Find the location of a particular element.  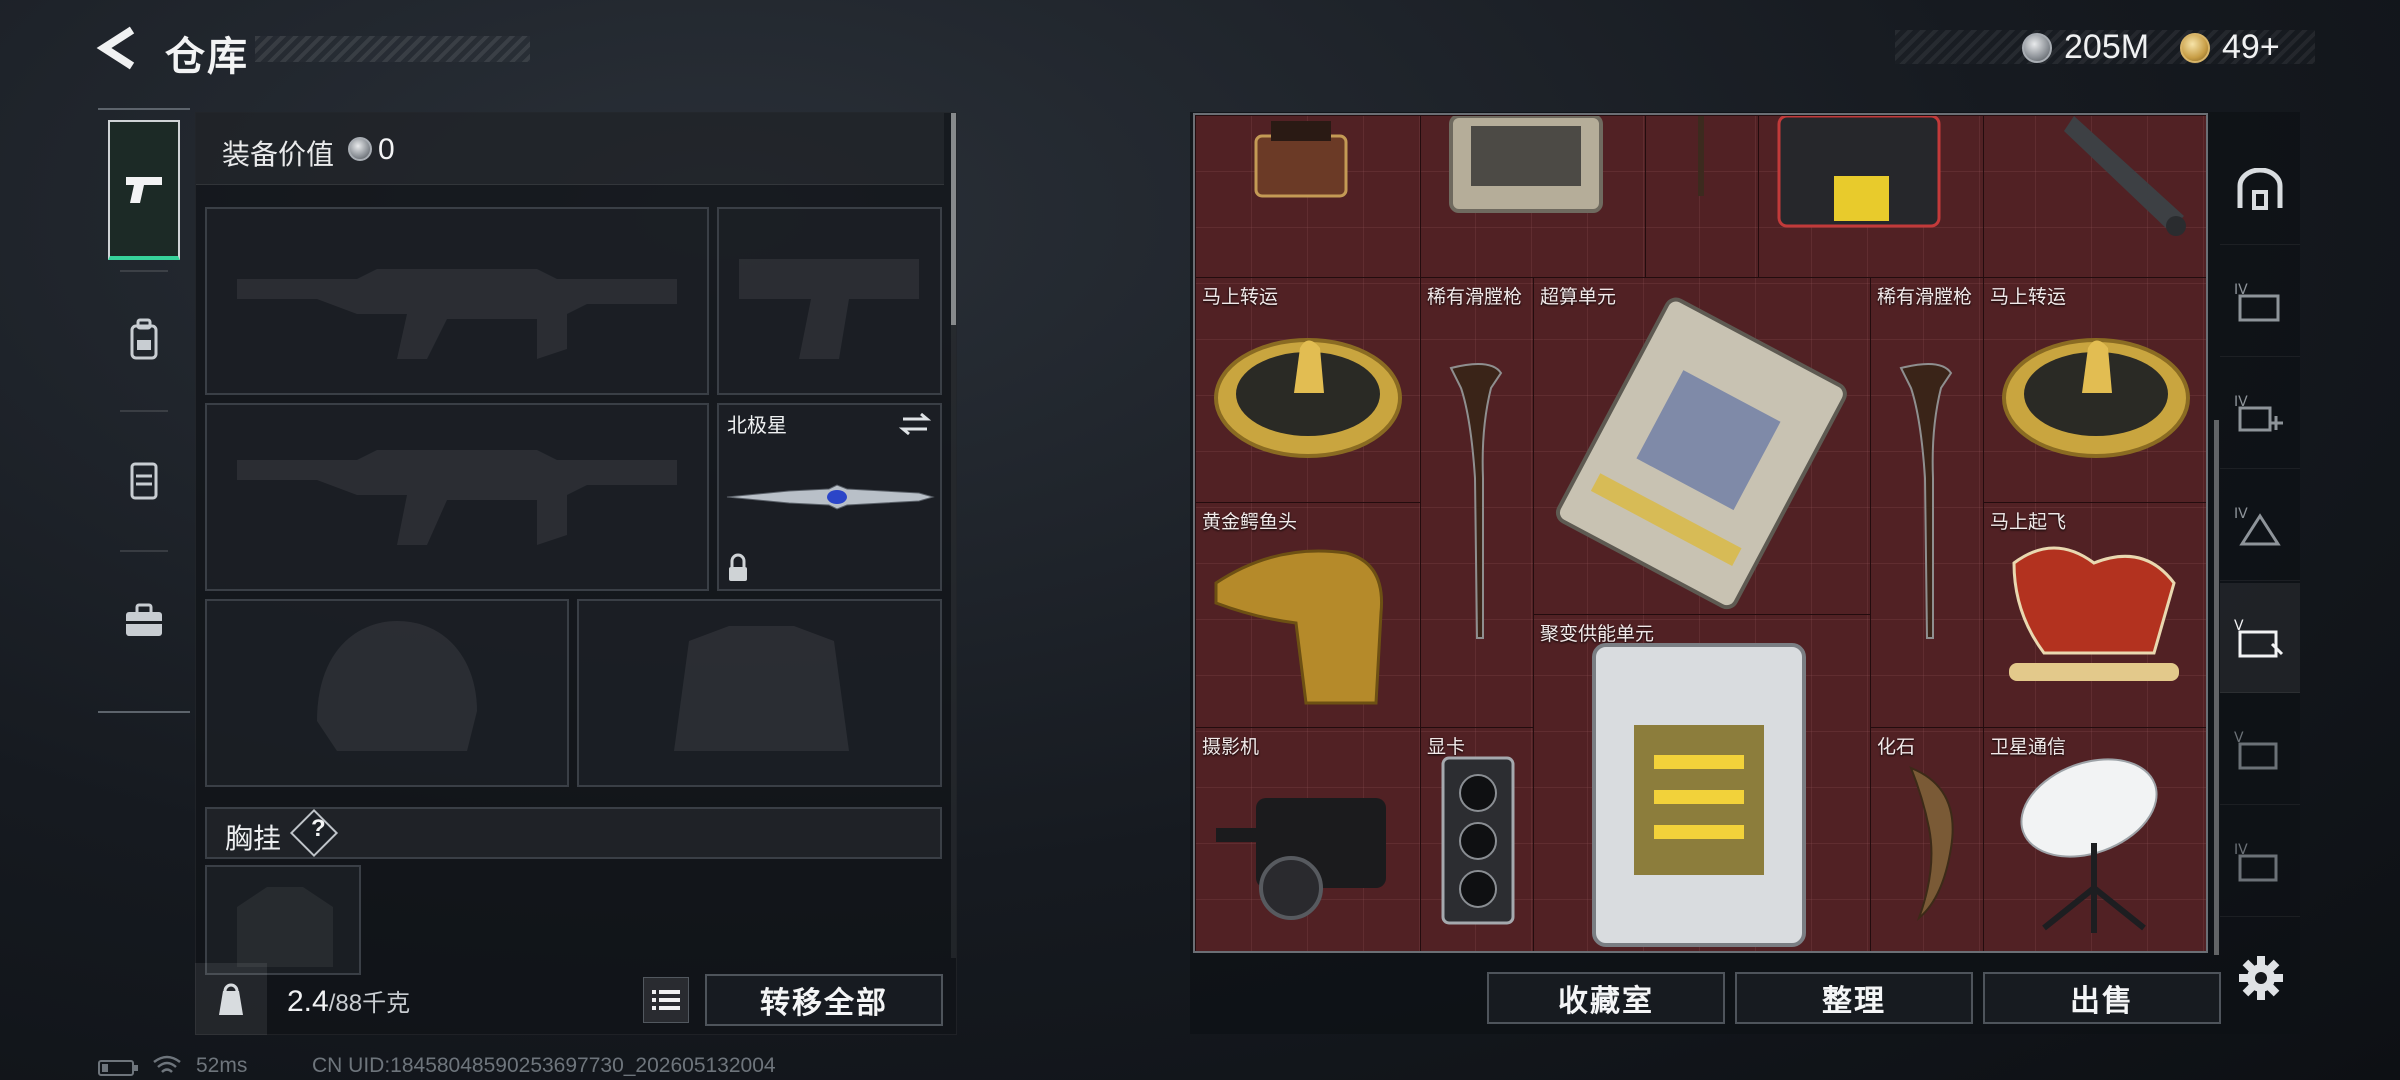

stash-item-gramophone is located at coordinates (1307, 196).